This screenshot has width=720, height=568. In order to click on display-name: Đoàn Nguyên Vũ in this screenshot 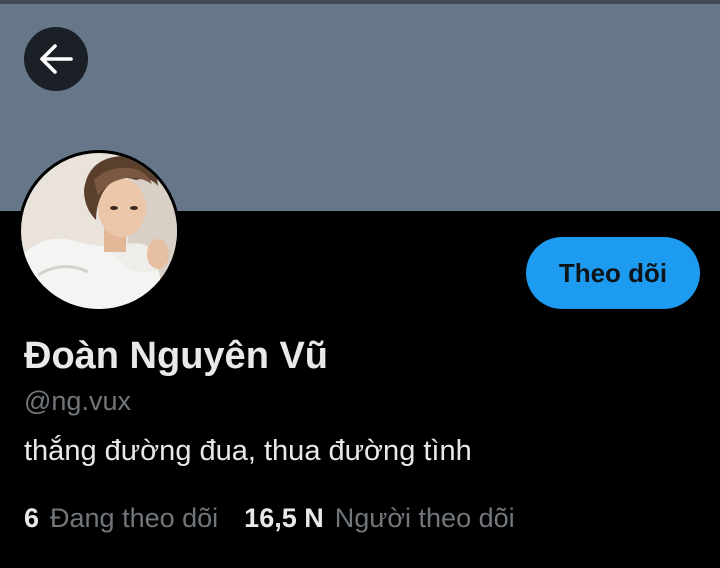, I will do `click(176, 356)`.